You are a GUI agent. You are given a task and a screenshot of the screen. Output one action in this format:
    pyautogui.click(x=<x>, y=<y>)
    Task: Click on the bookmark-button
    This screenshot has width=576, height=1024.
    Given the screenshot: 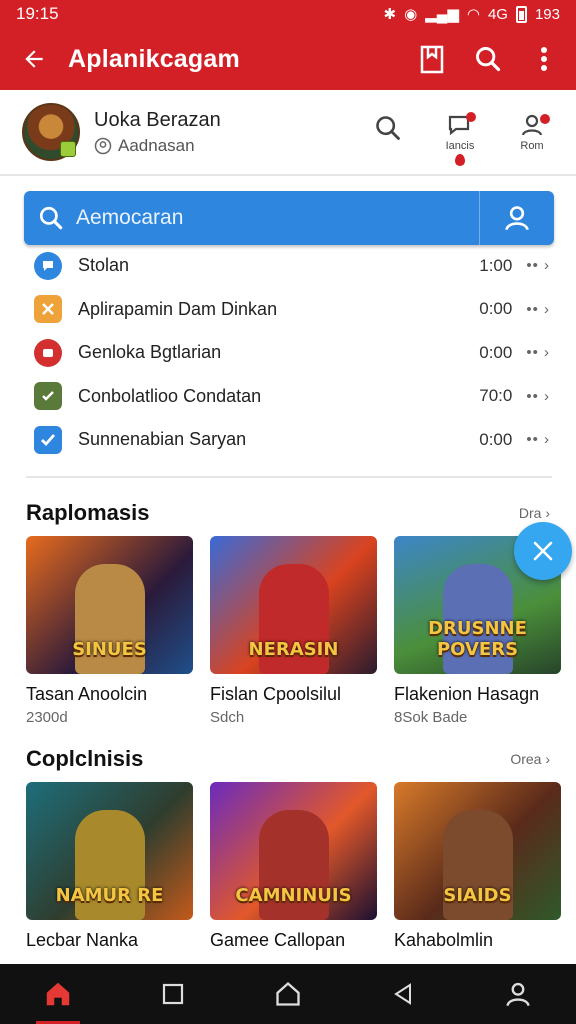 What is the action you would take?
    pyautogui.click(x=432, y=59)
    